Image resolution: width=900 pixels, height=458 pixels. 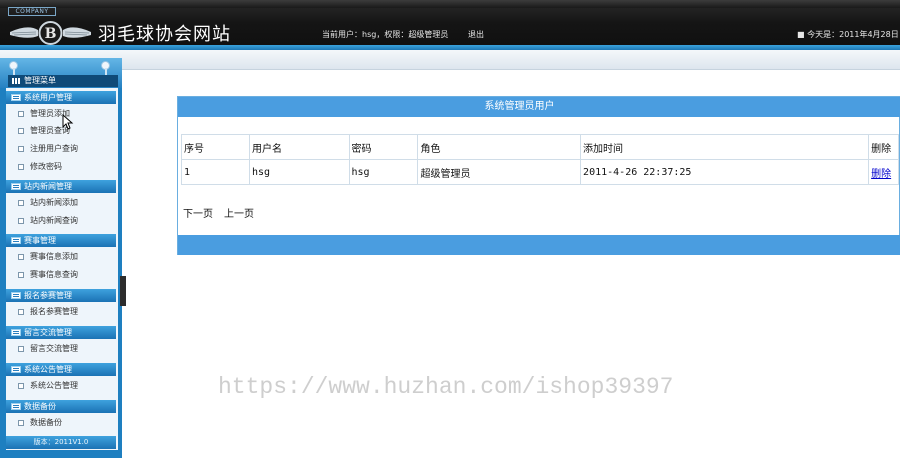 I want to click on pager: 下一页 上一页, so click(x=221, y=212).